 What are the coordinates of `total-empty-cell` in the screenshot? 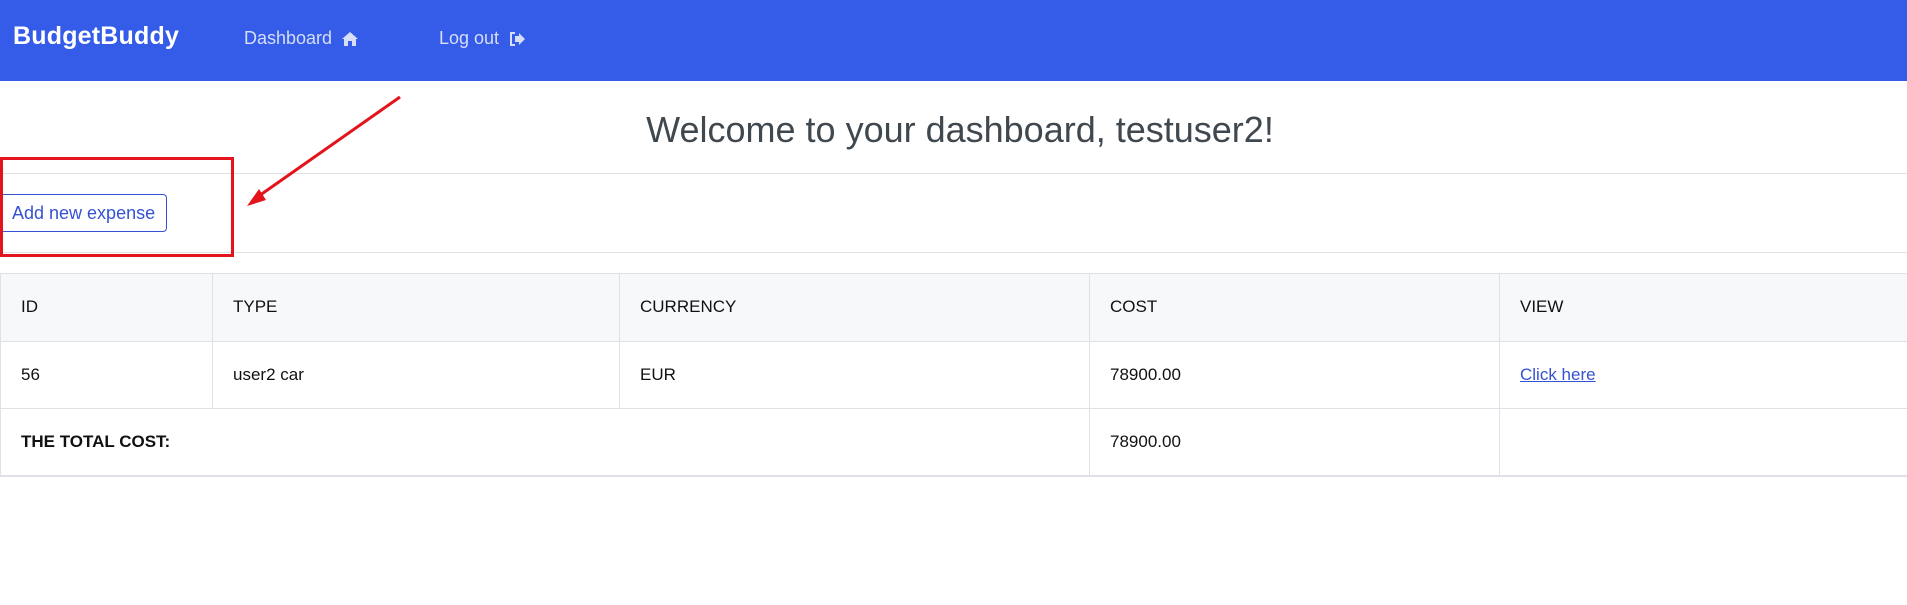 It's located at (1703, 441).